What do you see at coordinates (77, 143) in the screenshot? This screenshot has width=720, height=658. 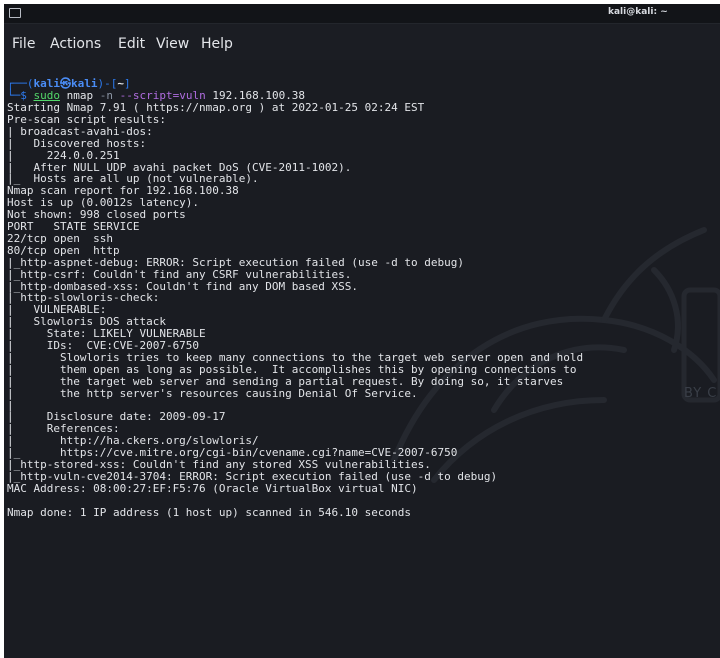 I see `output-line: | Discovered hosts:` at bounding box center [77, 143].